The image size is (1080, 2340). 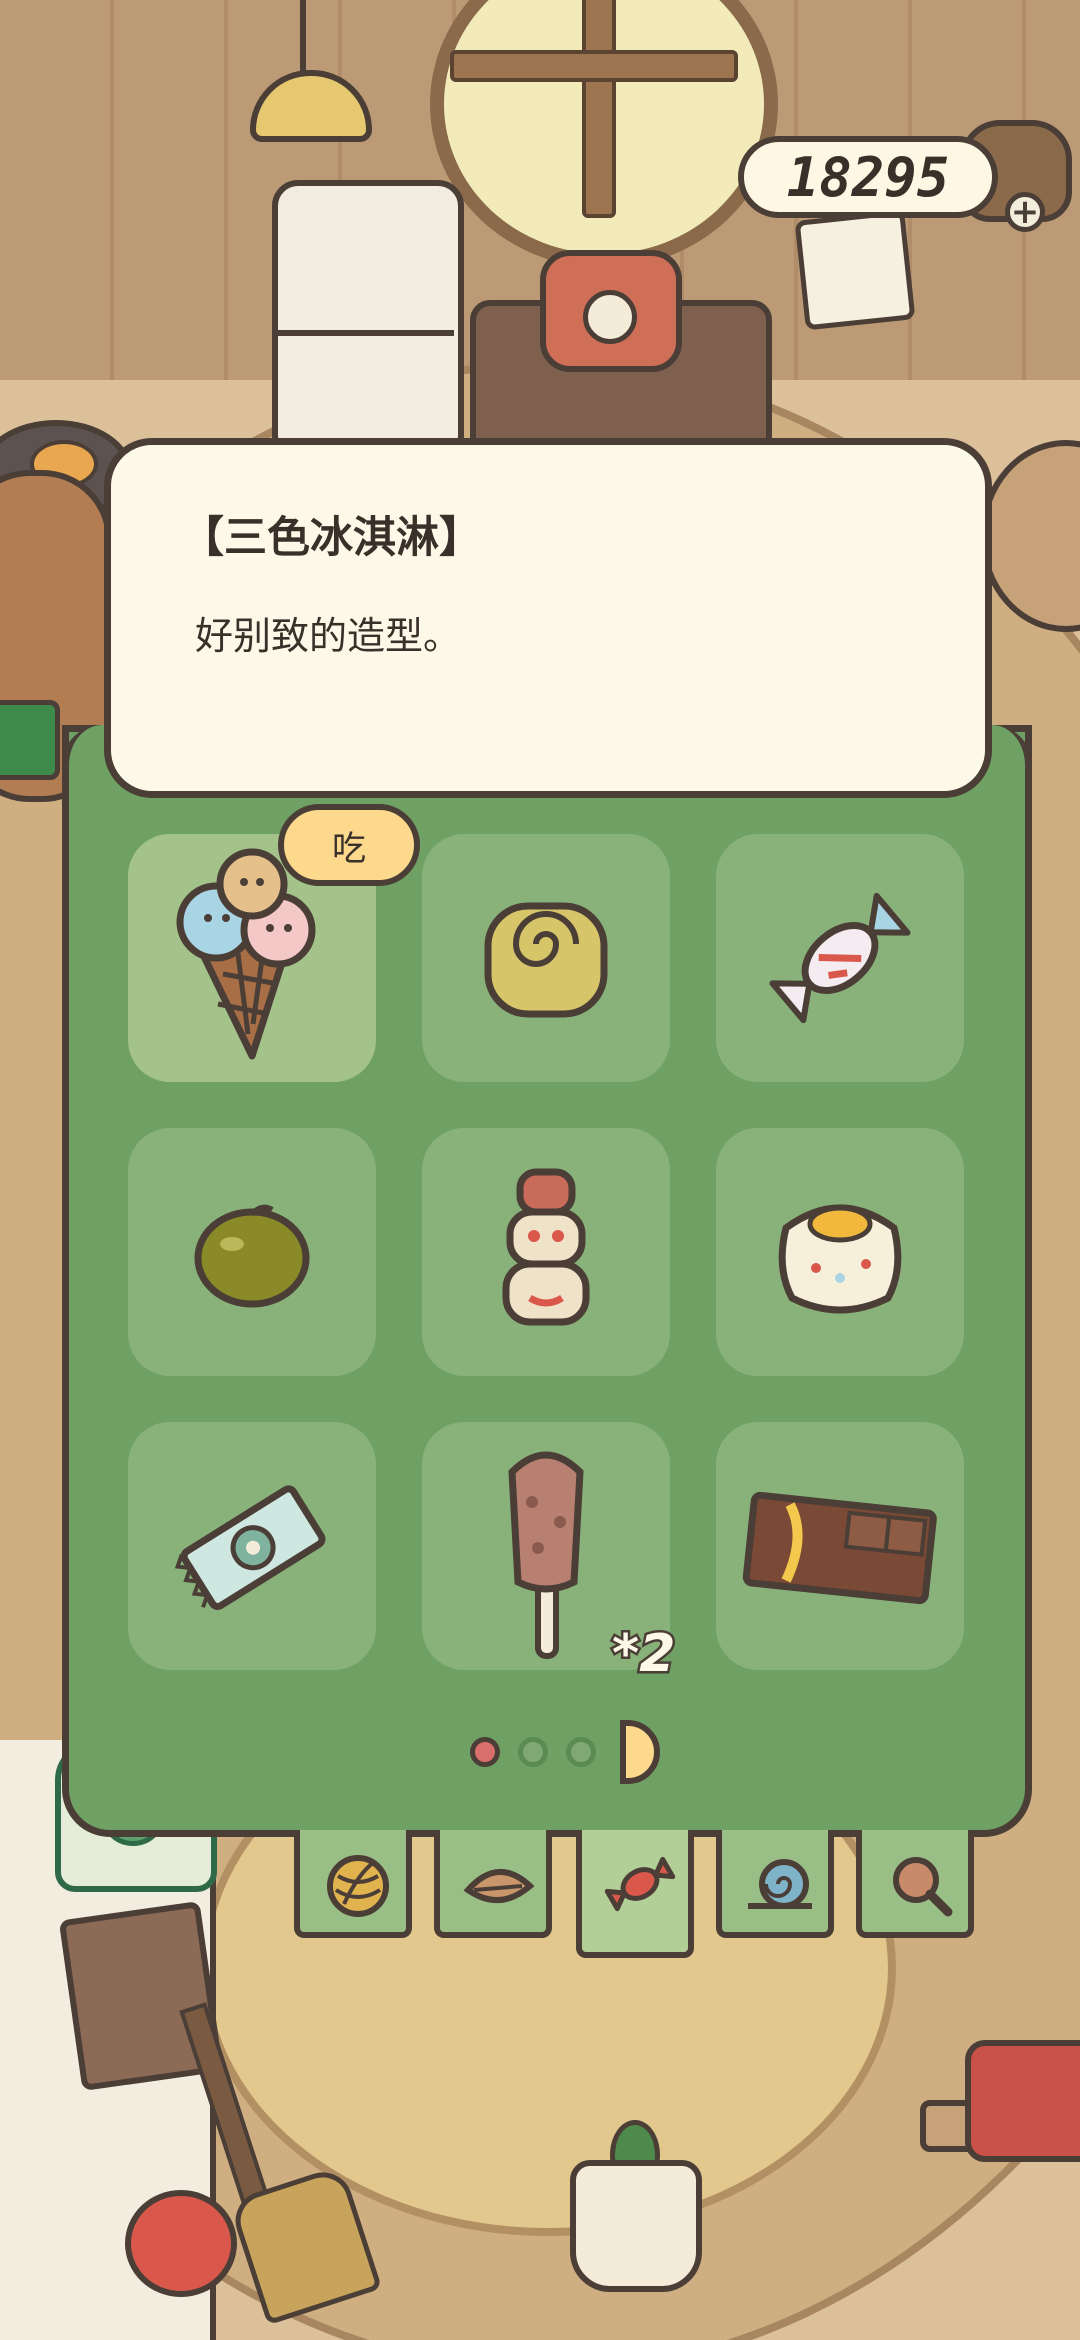 I want to click on inventory-slot-roll-cake, so click(x=546, y=958).